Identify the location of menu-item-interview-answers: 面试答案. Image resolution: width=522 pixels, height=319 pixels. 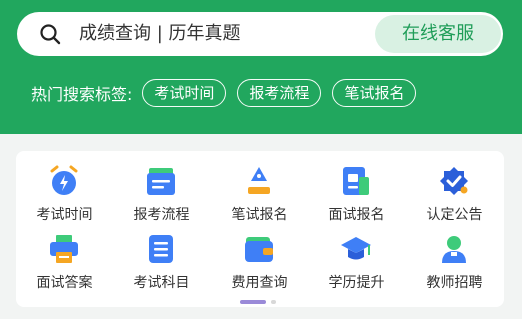
(64, 255).